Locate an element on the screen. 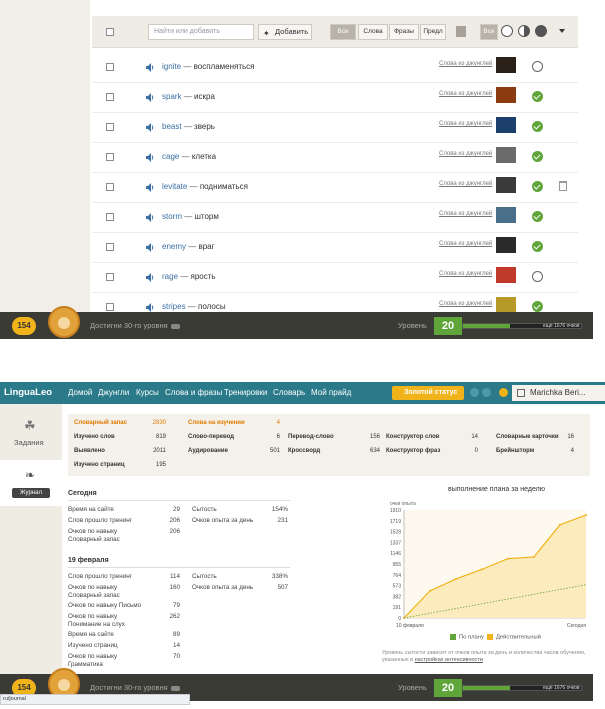  nav-trainings: Тренировки is located at coordinates (245, 392).